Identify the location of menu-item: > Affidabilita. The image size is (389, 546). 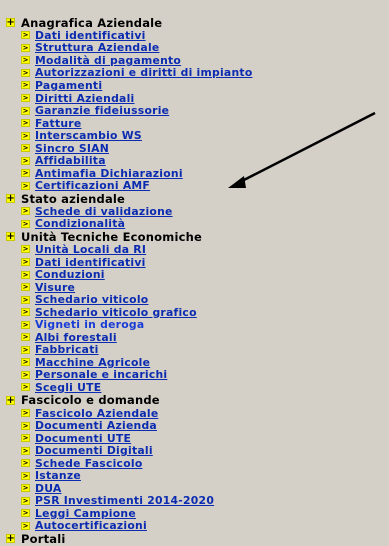
(196, 160).